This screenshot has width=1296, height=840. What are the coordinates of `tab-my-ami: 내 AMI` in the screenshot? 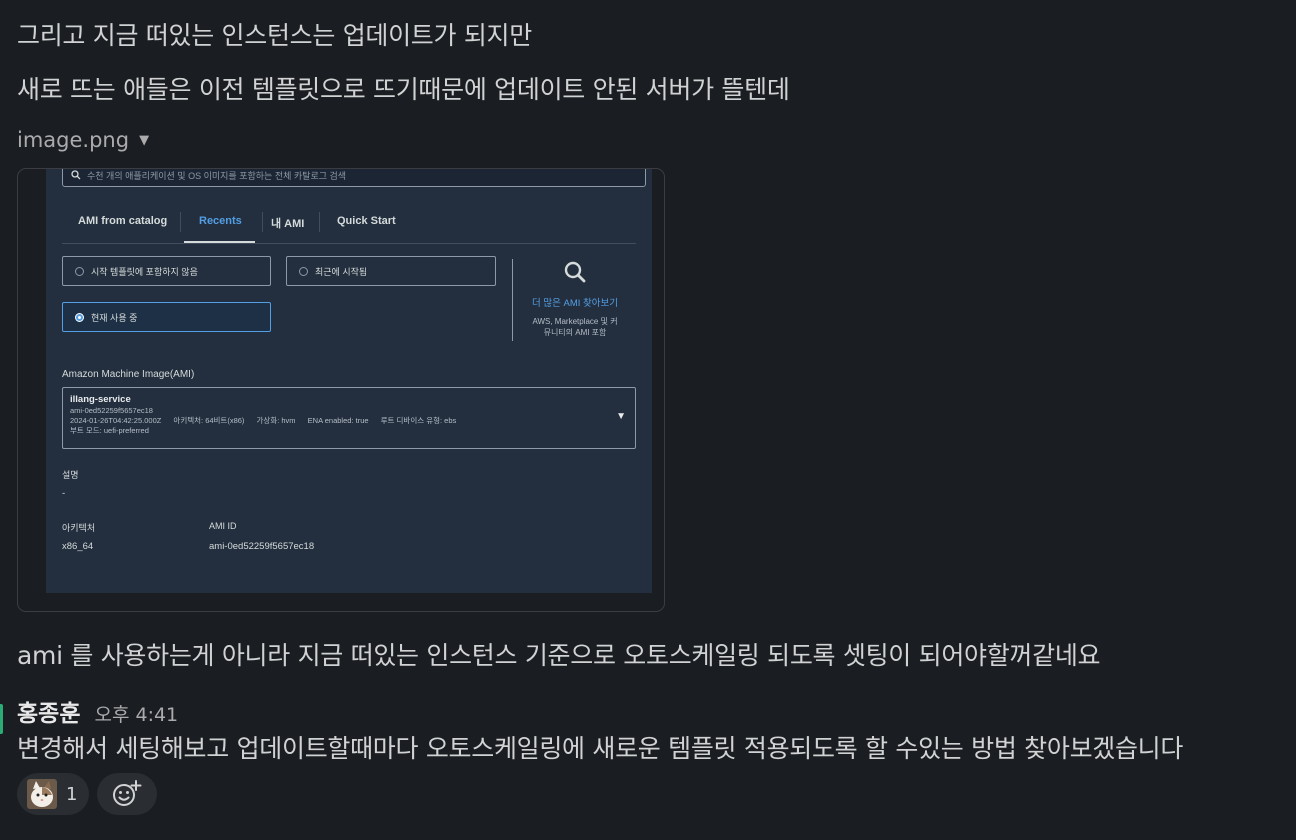 It's located at (288, 224).